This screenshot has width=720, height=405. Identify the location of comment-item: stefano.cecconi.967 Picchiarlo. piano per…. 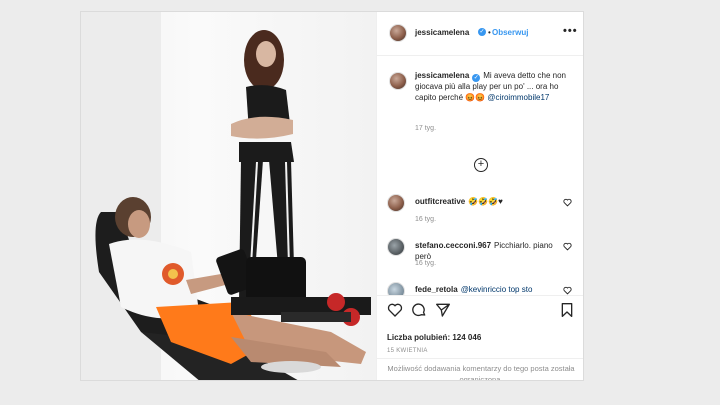
(480, 260).